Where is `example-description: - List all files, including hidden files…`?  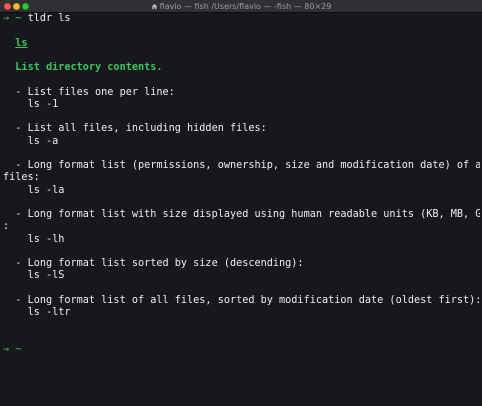 example-description: - List all files, including hidden files… is located at coordinates (141, 129).